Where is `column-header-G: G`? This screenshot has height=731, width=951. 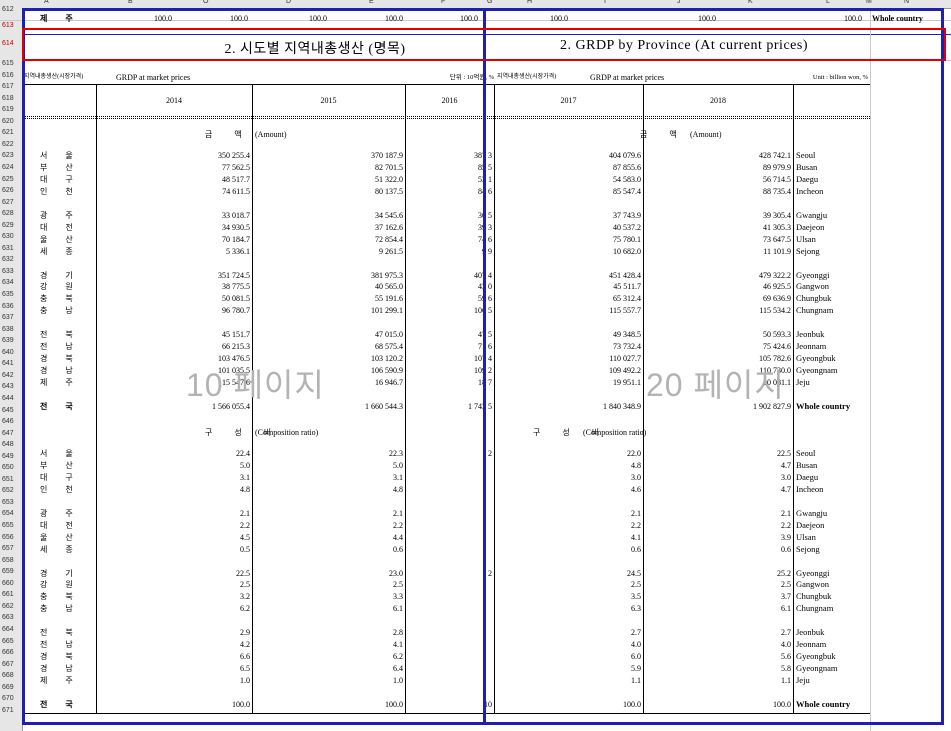
column-header-G: G is located at coordinates (489, 2).